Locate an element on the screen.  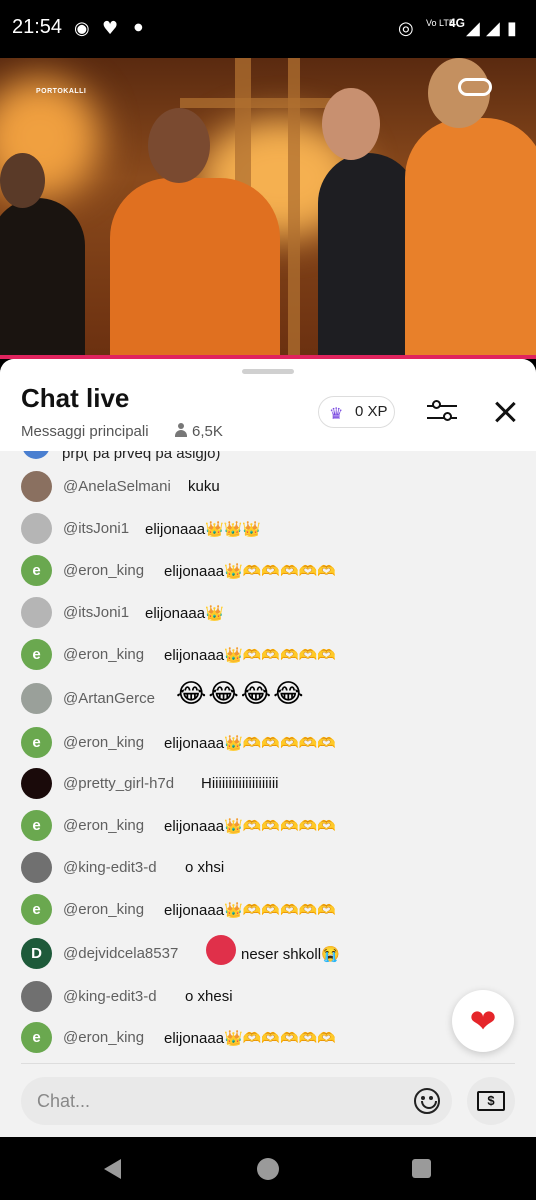
person-left is located at coordinates (42, 278).